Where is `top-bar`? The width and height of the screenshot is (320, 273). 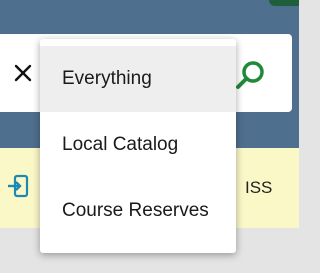 top-bar is located at coordinates (149, 14).